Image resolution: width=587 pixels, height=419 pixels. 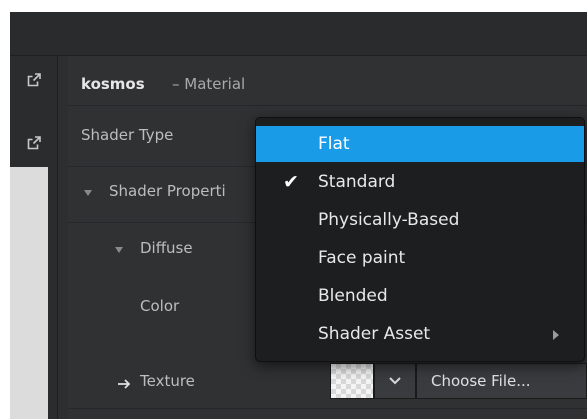 What do you see at coordinates (420, 182) in the screenshot?
I see `menu-item-standard: ✔ Standard` at bounding box center [420, 182].